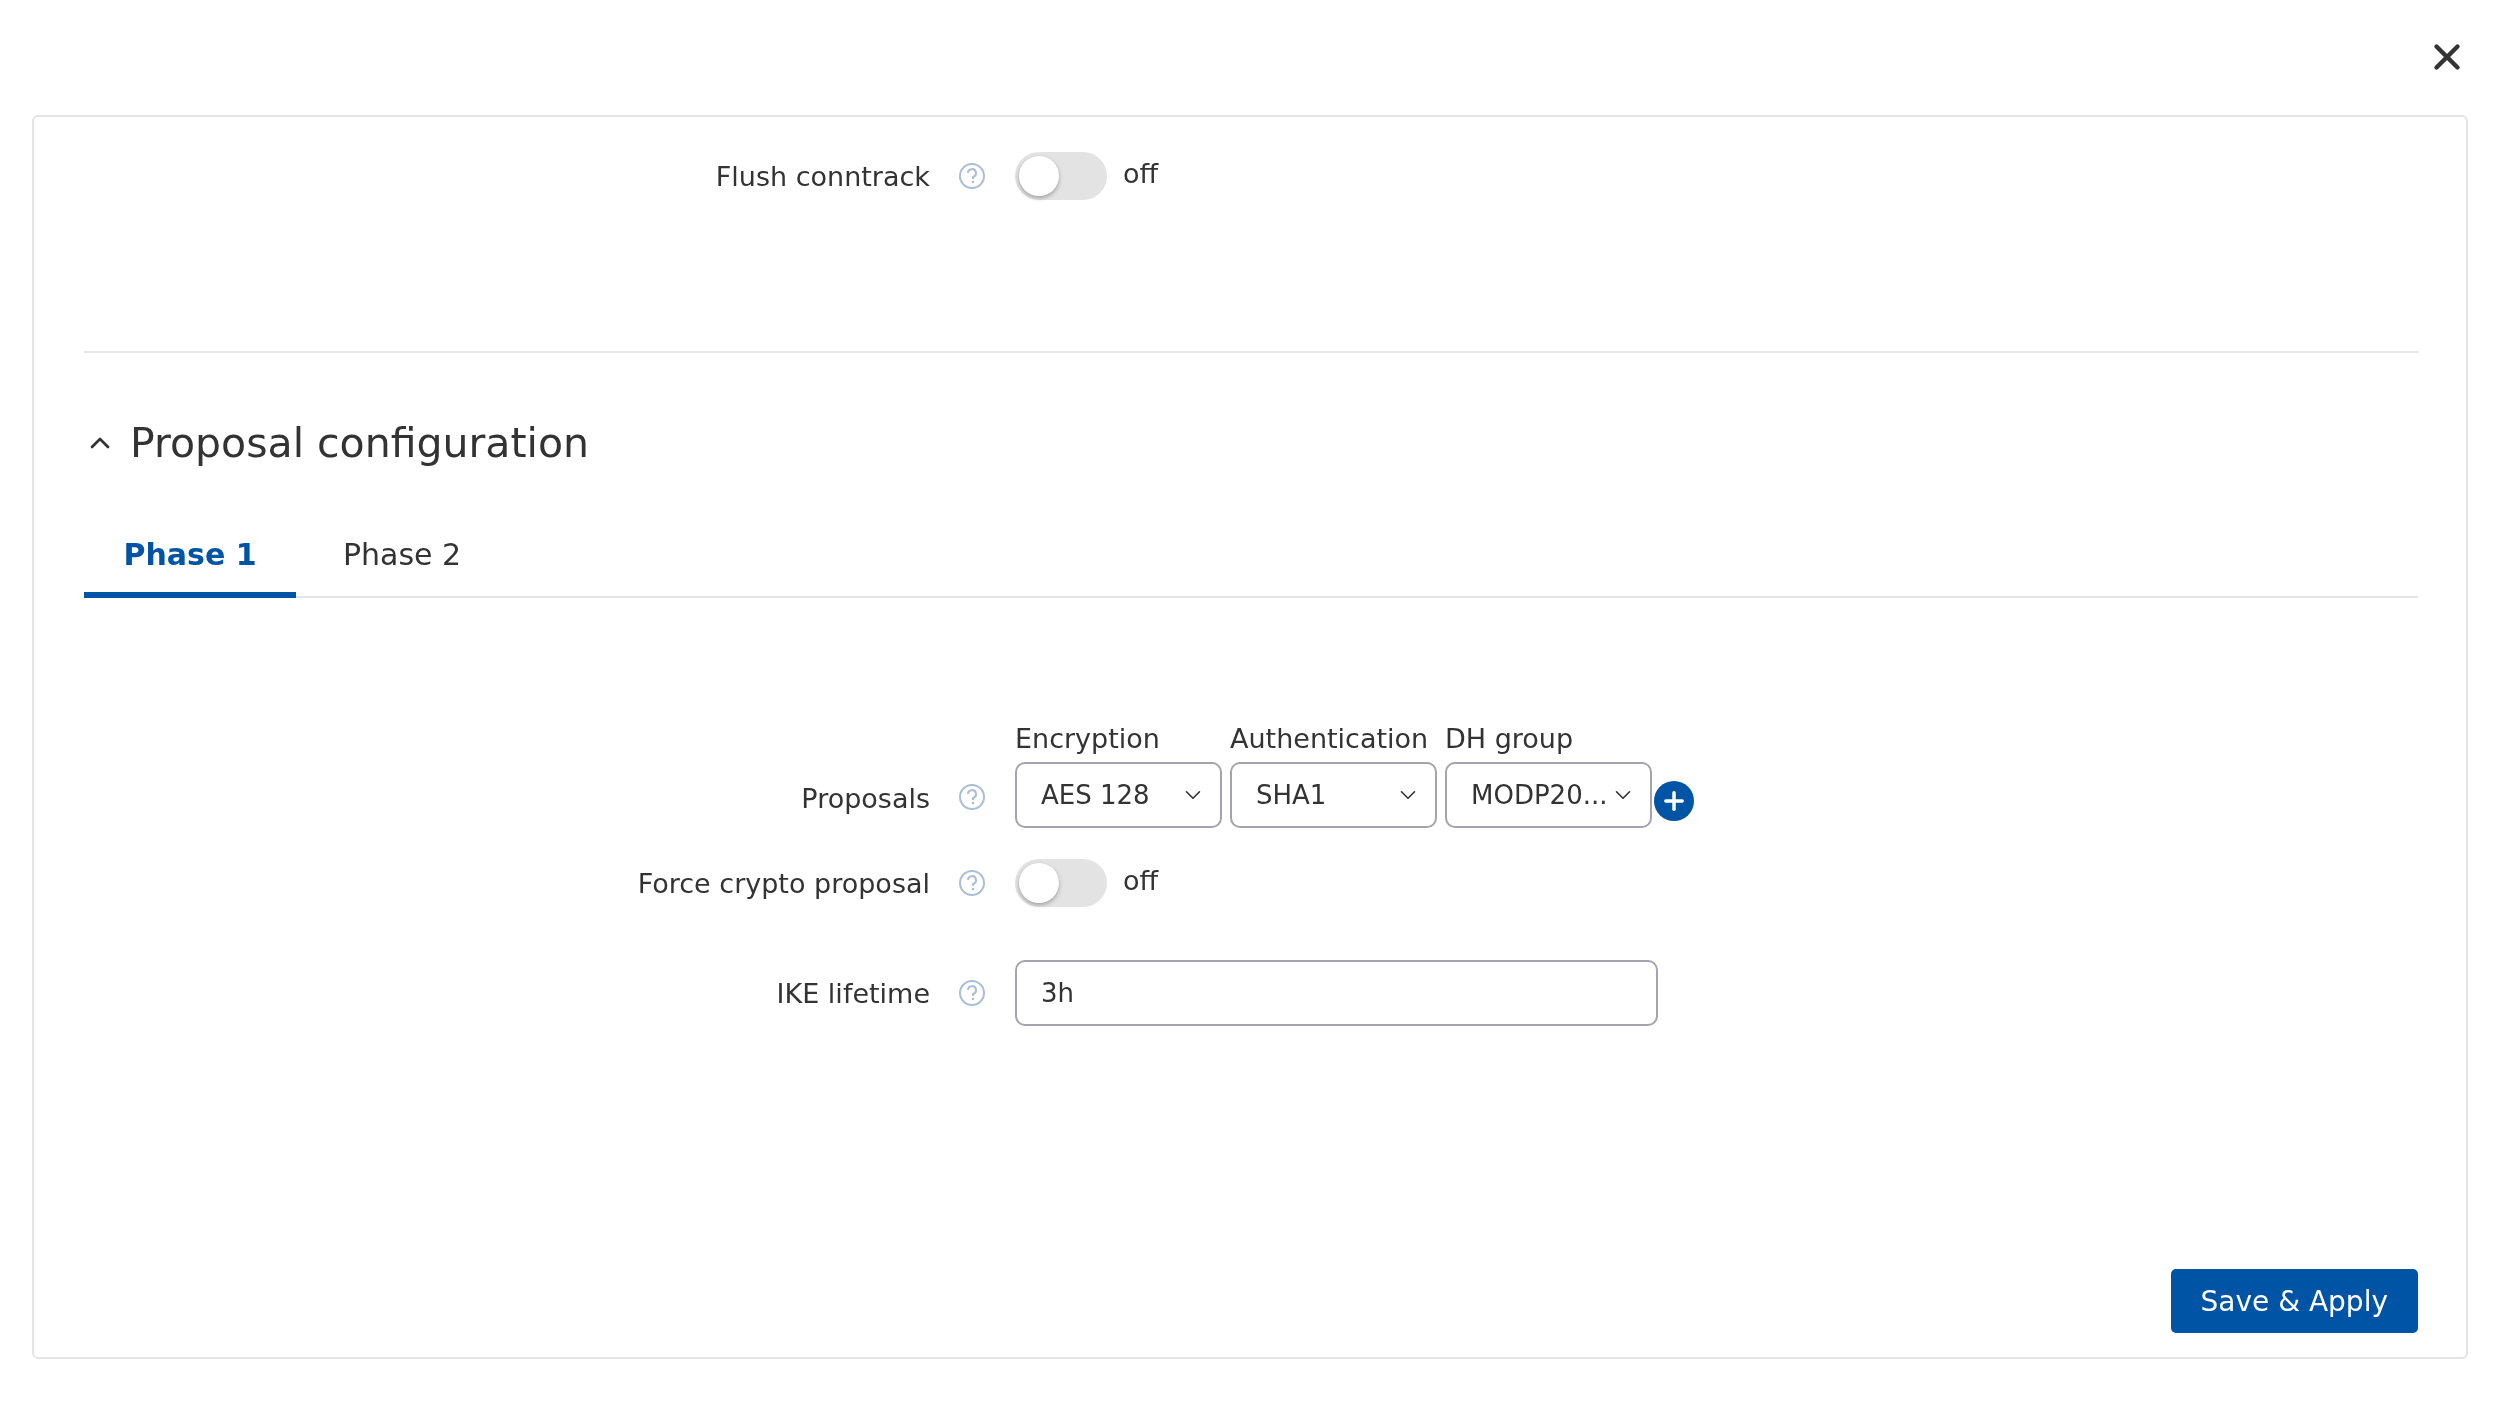  I want to click on field-label: Proposals, so click(865, 799).